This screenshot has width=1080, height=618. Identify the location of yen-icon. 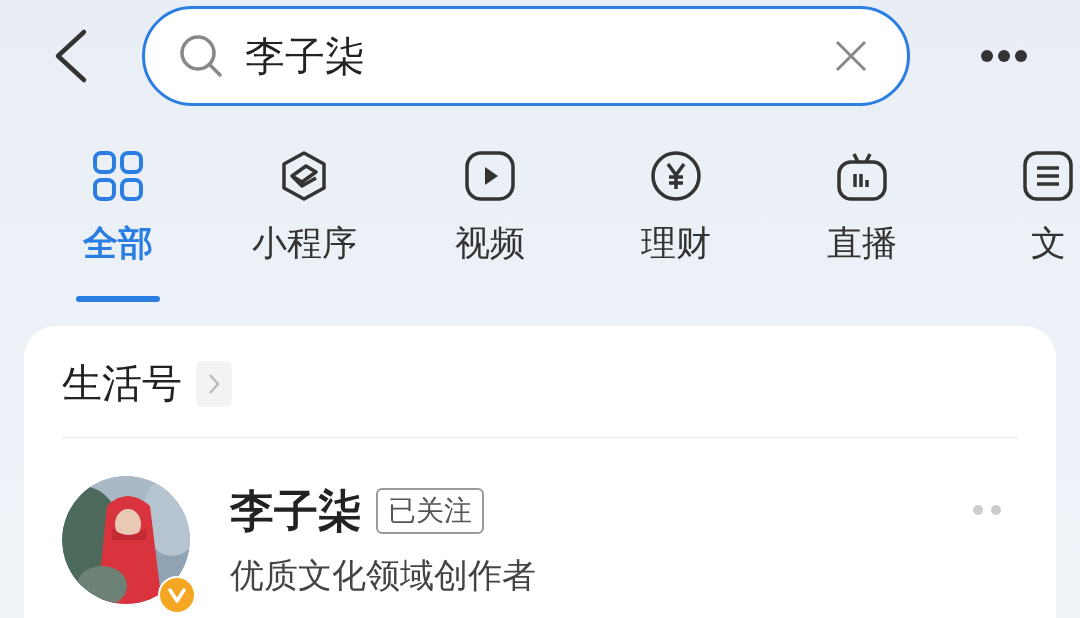
(676, 176).